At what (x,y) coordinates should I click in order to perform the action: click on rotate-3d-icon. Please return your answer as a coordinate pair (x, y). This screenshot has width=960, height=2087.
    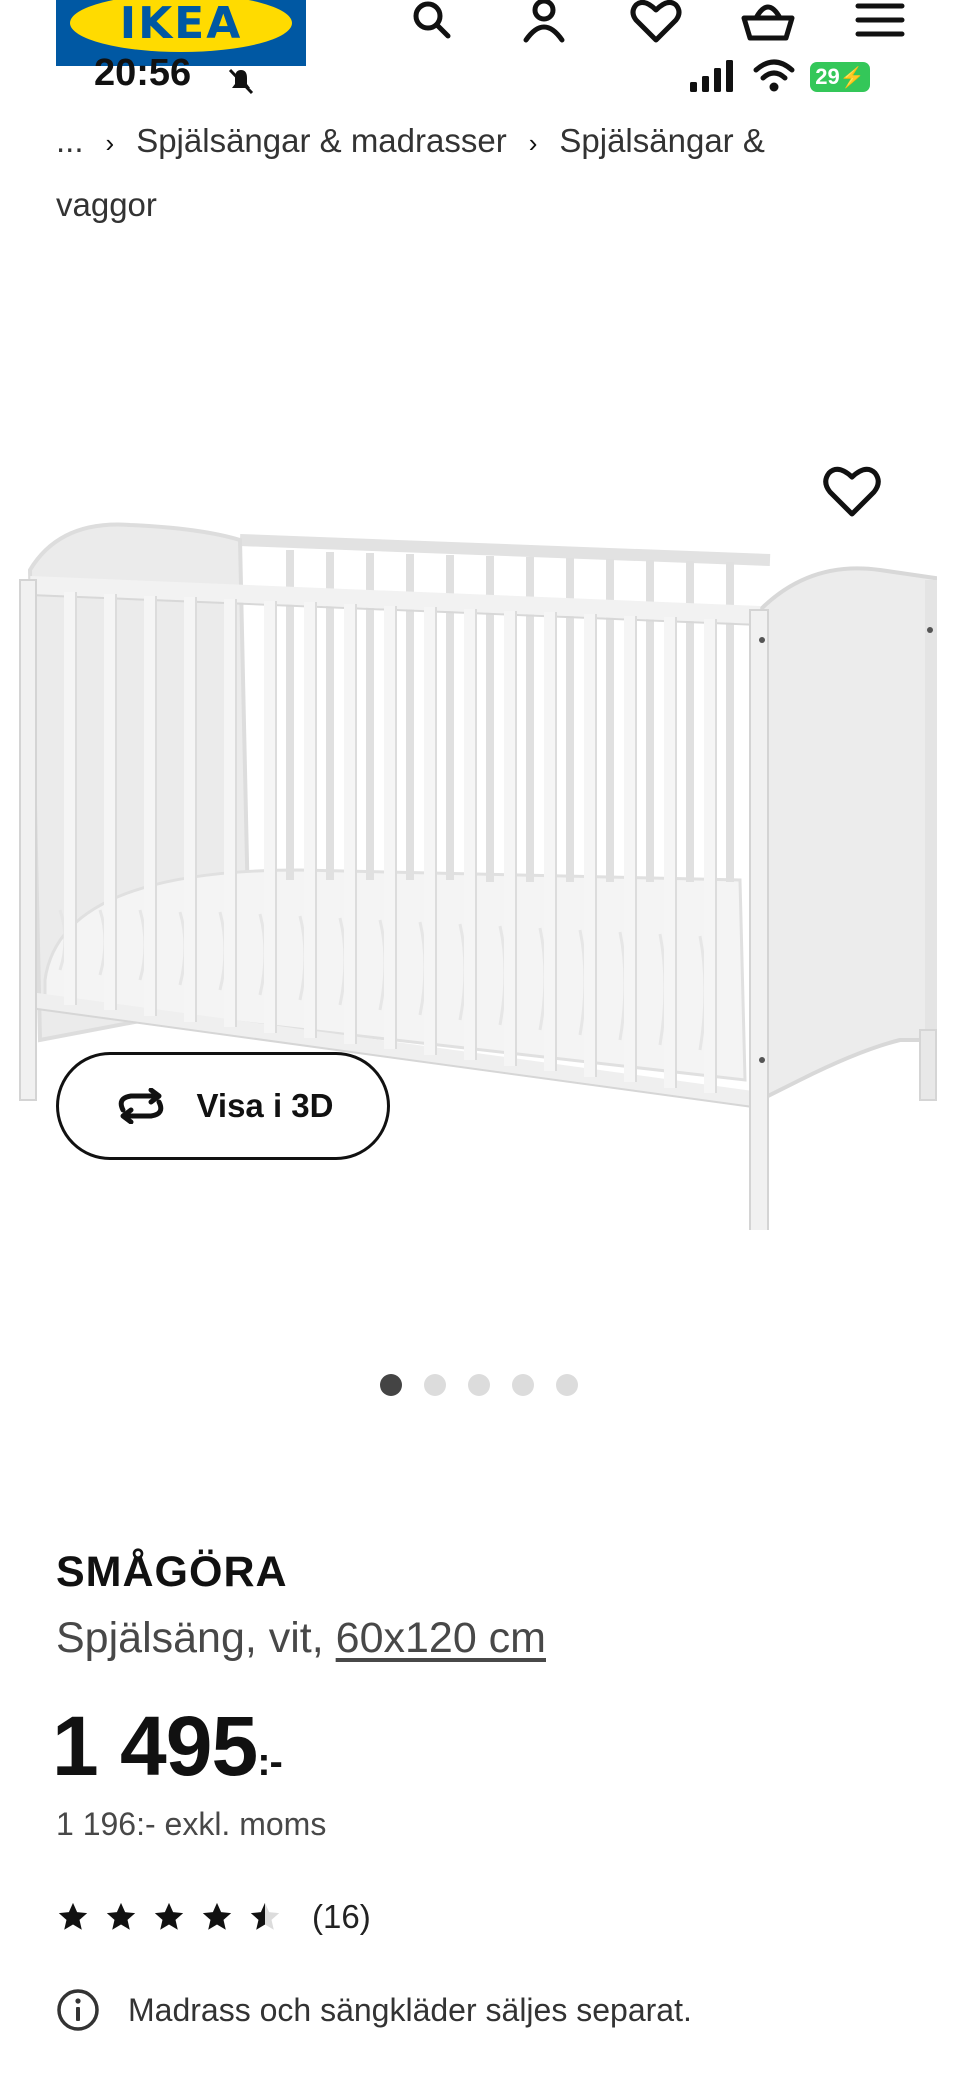
    Looking at the image, I should click on (140, 1106).